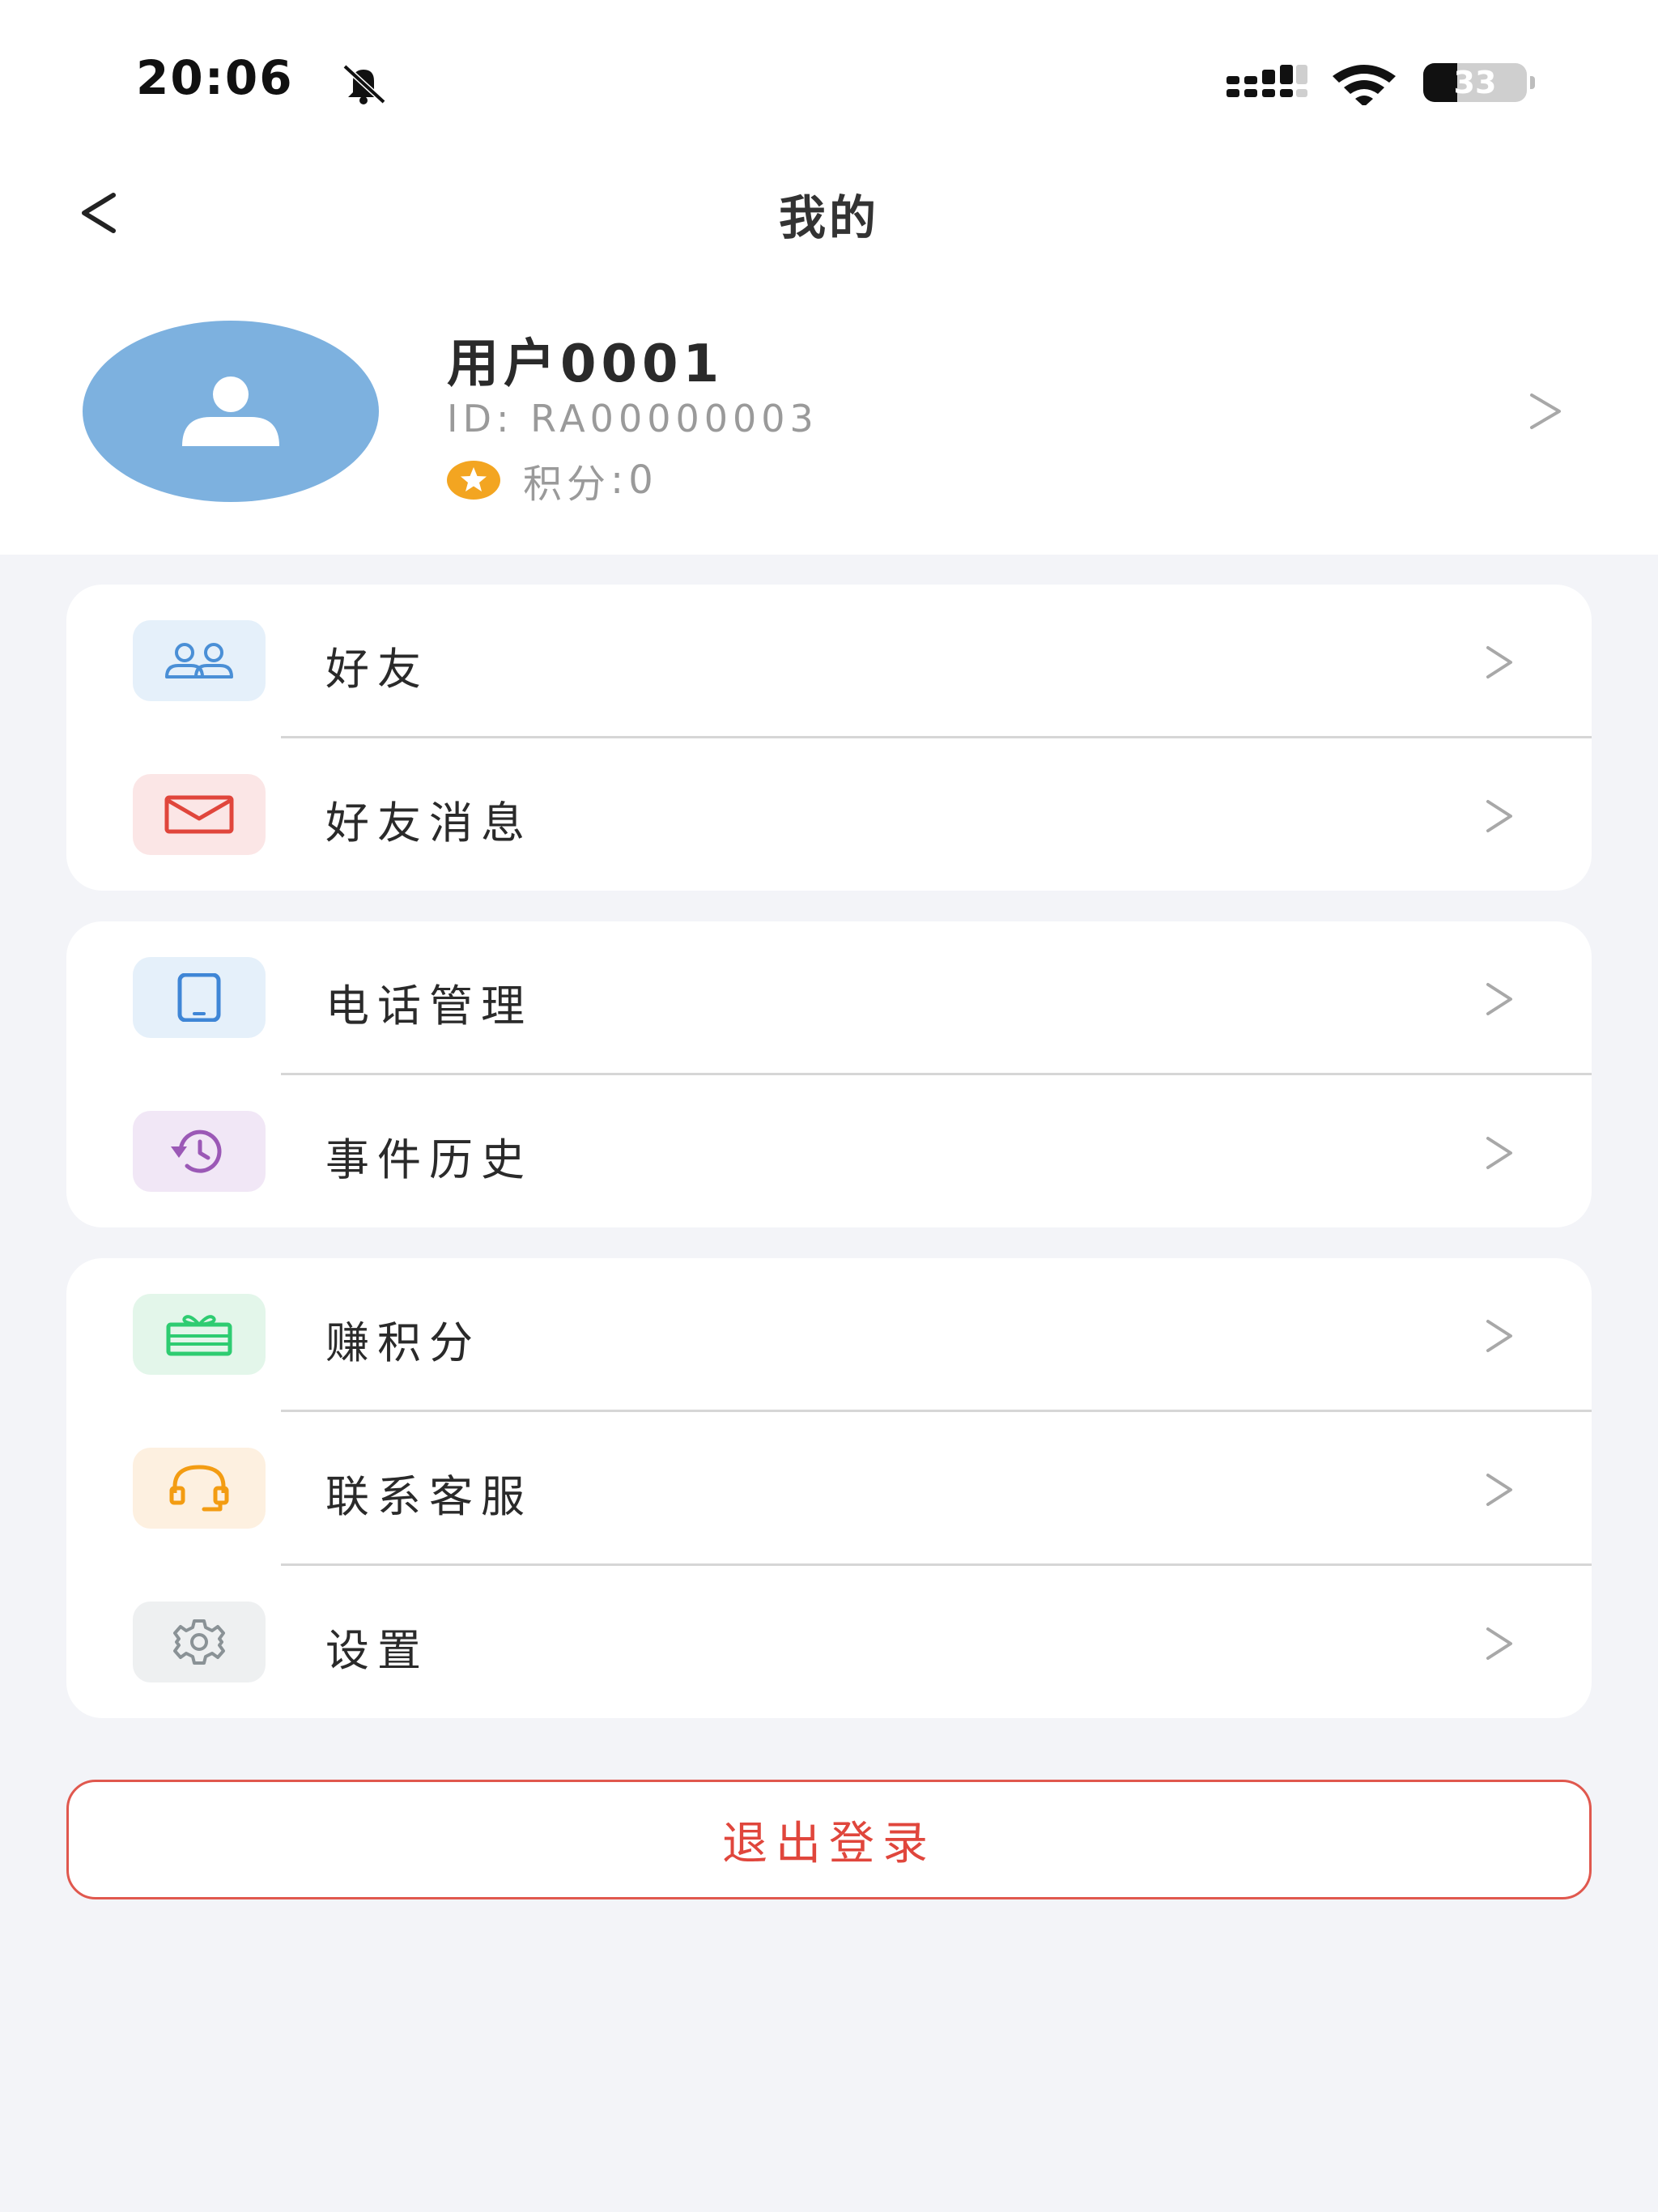  Describe the element at coordinates (643, 480) in the screenshot. I see `points-value: 0` at that location.